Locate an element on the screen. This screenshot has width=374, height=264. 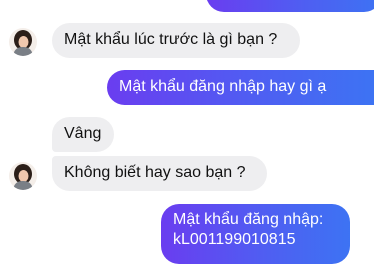
message-text: Mật khẩu đăng nhập hay gì ạ is located at coordinates (223, 86).